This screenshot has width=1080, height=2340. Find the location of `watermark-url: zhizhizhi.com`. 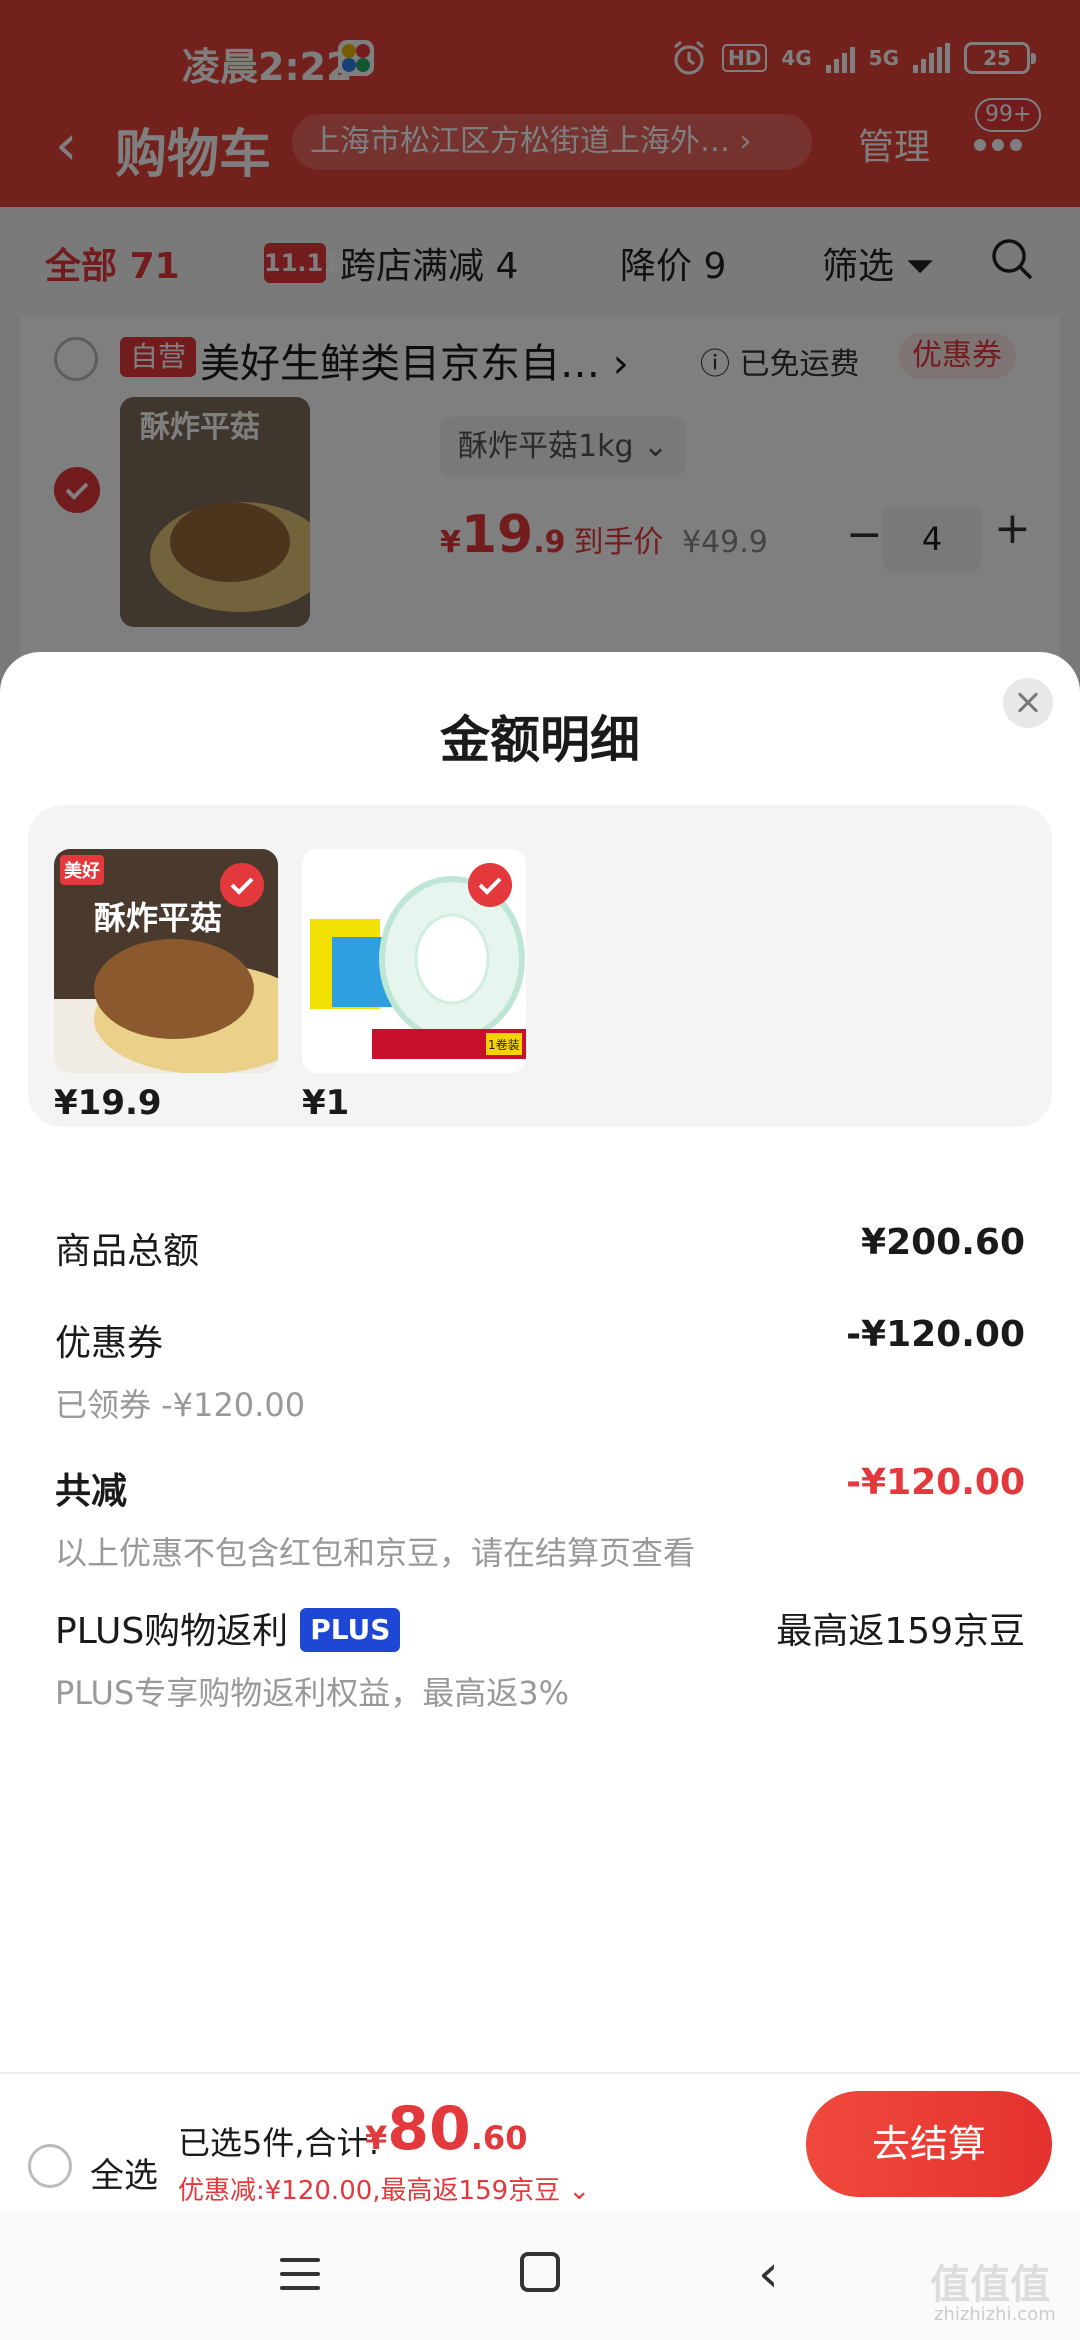

watermark-url: zhizhizhi.com is located at coordinates (995, 2314).